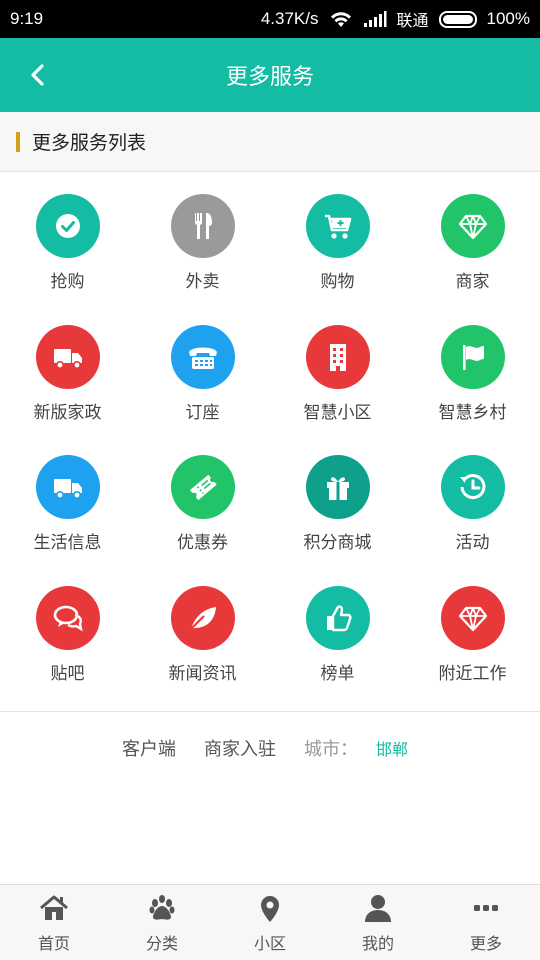 Image resolution: width=540 pixels, height=960 pixels. What do you see at coordinates (67, 520) in the screenshot?
I see `service-item: 生活信息` at bounding box center [67, 520].